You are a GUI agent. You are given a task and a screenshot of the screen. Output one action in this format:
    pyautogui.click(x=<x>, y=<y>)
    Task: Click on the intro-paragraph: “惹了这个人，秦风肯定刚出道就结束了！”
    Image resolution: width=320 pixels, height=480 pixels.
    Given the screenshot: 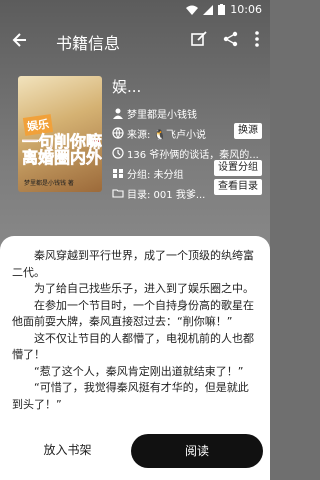 What is the action you would take?
    pyautogui.click(x=139, y=371)
    